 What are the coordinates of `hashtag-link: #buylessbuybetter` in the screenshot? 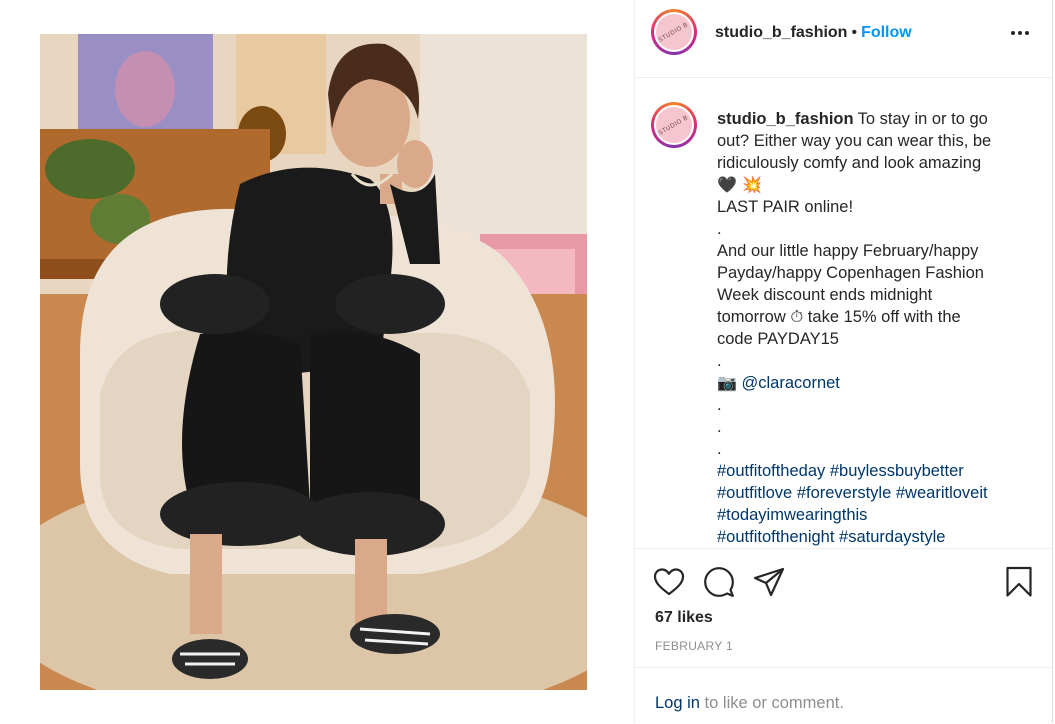 It's located at (897, 471).